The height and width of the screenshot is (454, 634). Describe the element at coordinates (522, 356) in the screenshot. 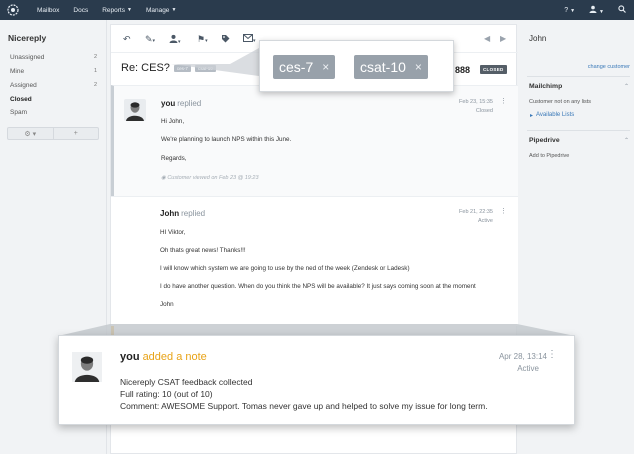

I see `note-date: Apr 28, 13:14` at that location.